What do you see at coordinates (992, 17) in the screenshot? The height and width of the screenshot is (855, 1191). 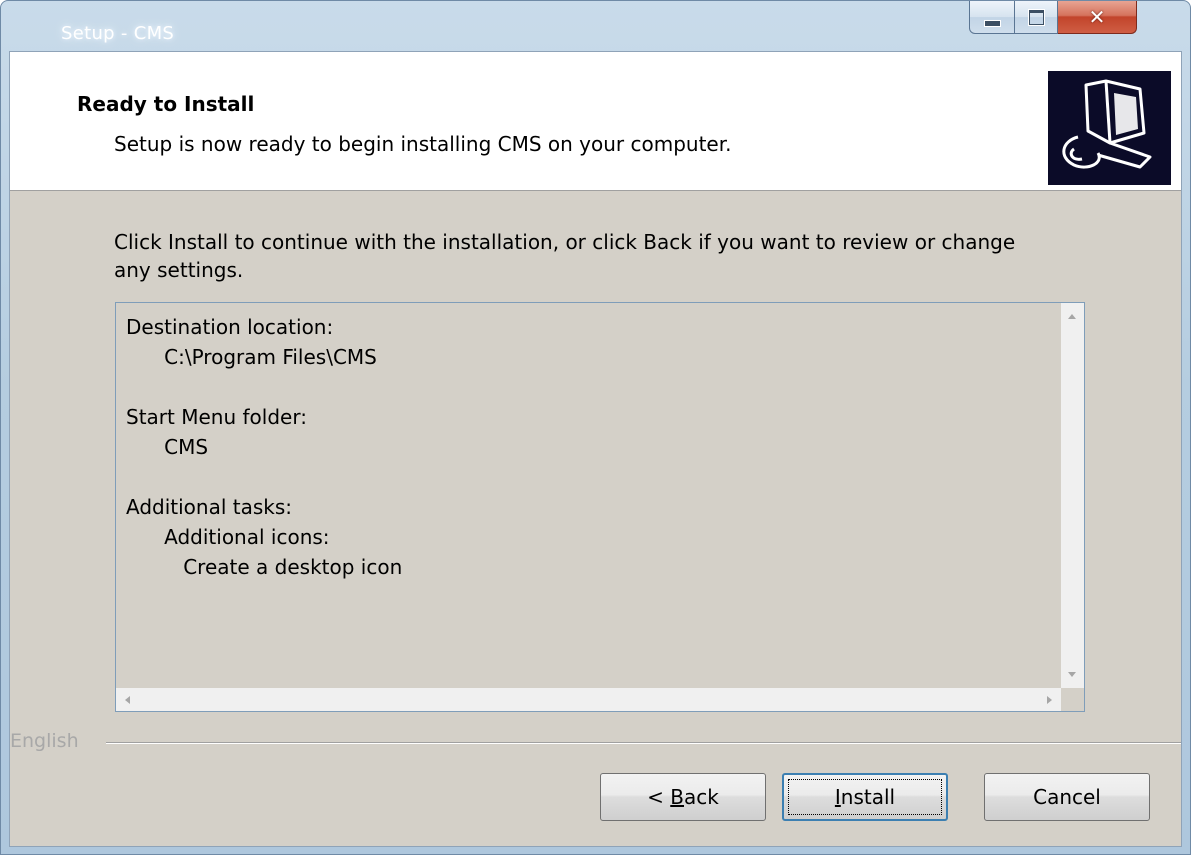 I see `minimize-button` at bounding box center [992, 17].